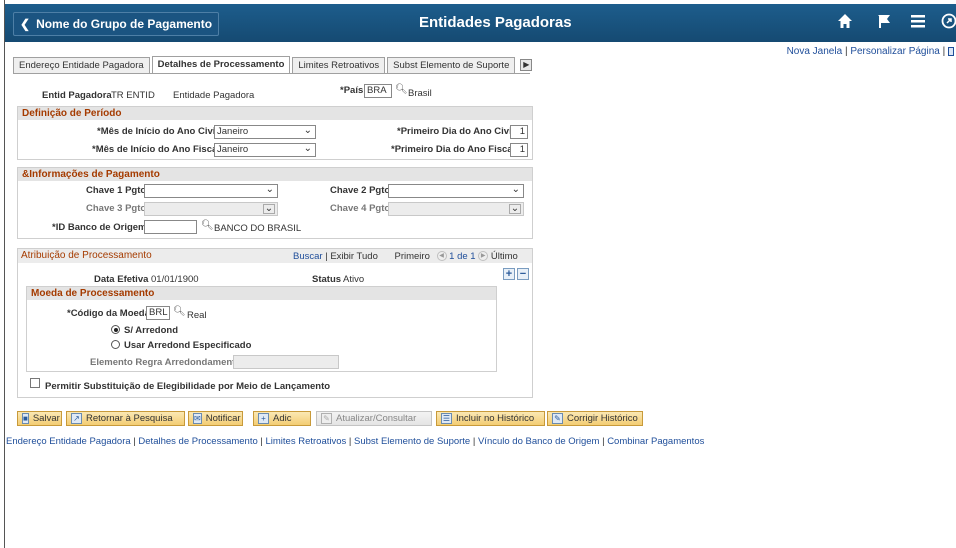  Describe the element at coordinates (179, 311) in the screenshot. I see `moeda-lookup-icon: 🔍︎` at that location.